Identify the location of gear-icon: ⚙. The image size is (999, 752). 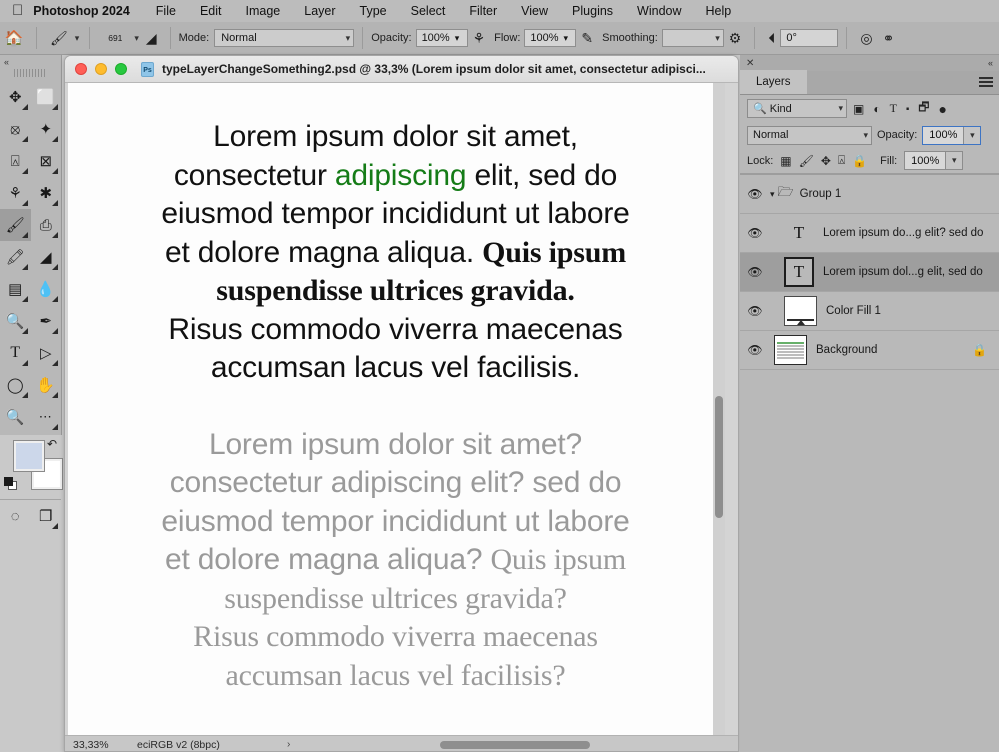
(735, 38).